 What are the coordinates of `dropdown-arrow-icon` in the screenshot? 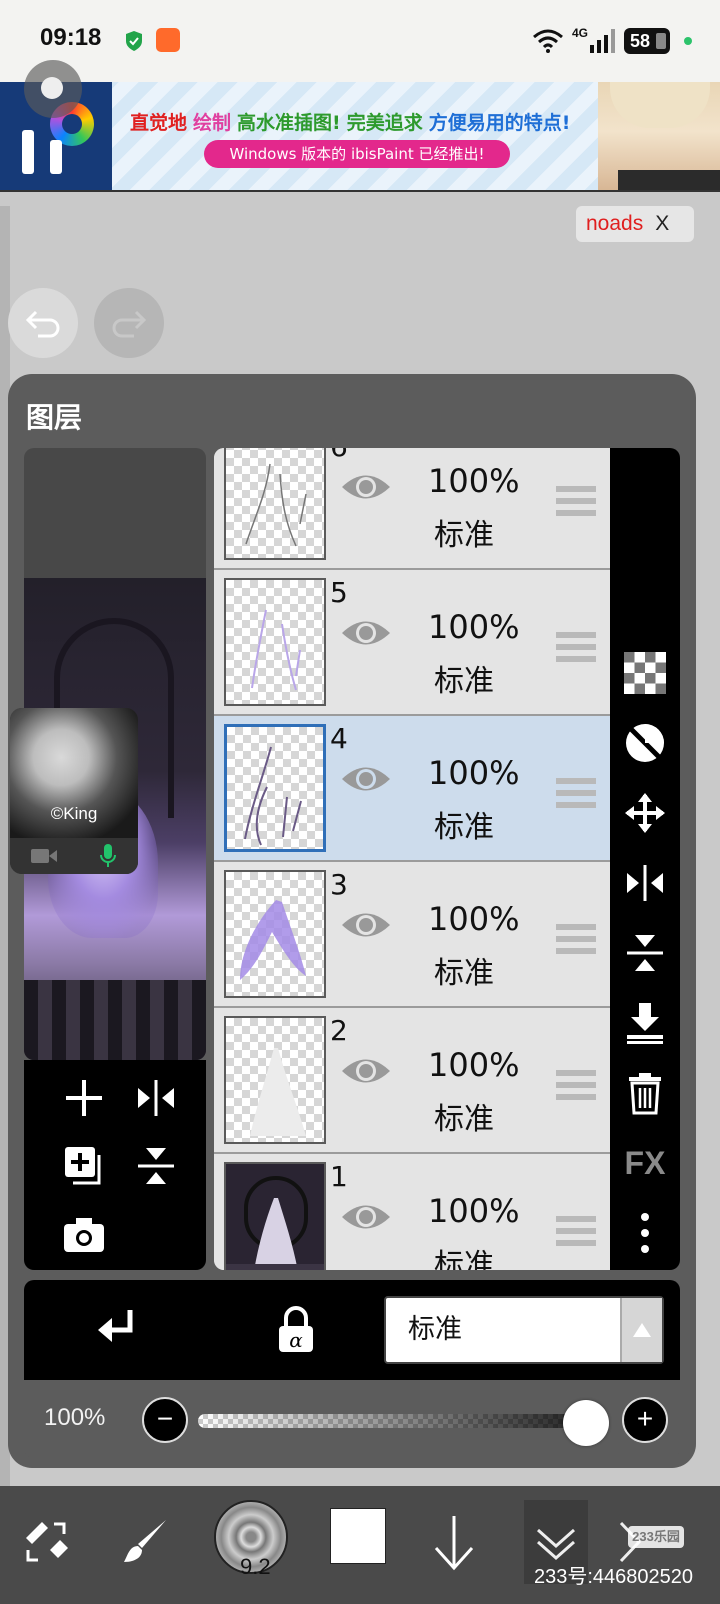 It's located at (641, 1330).